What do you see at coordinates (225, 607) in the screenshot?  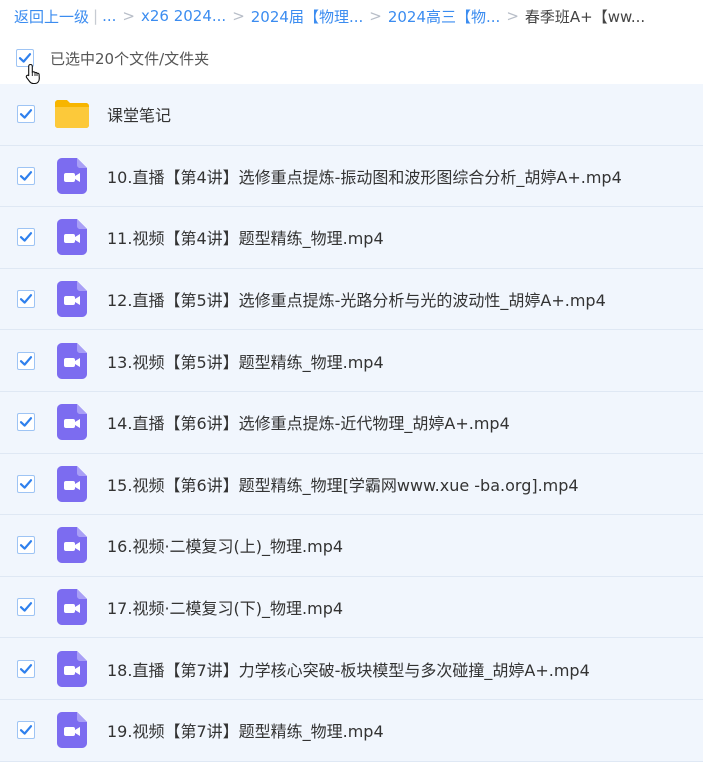 I see `file-name: 17.视频·二模复习(下)_物理.mp4` at bounding box center [225, 607].